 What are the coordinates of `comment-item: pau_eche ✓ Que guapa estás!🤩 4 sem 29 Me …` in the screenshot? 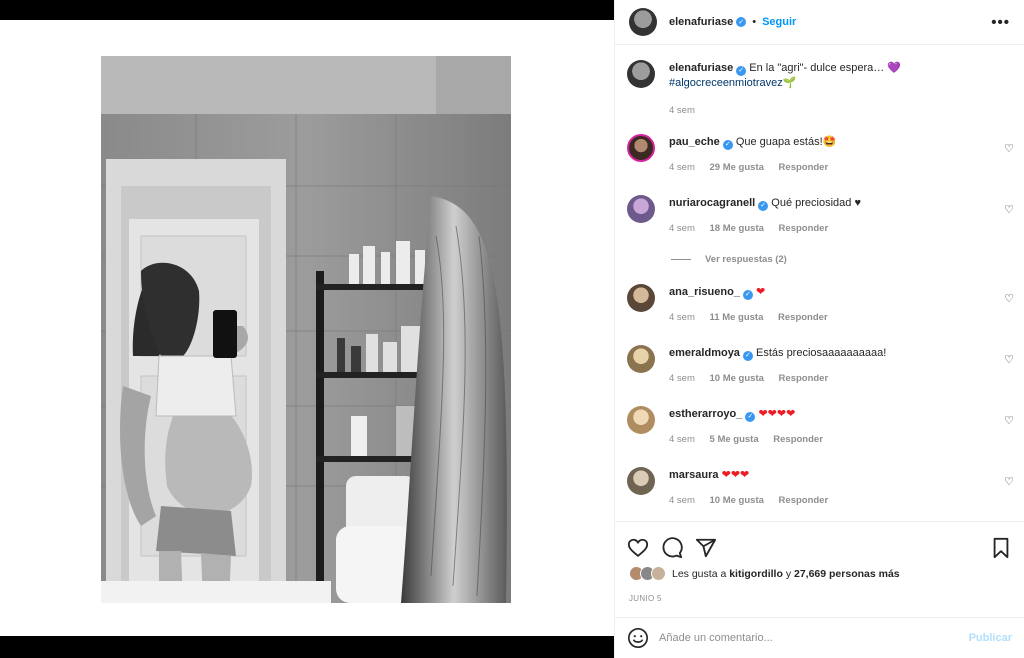 It's located at (820, 153).